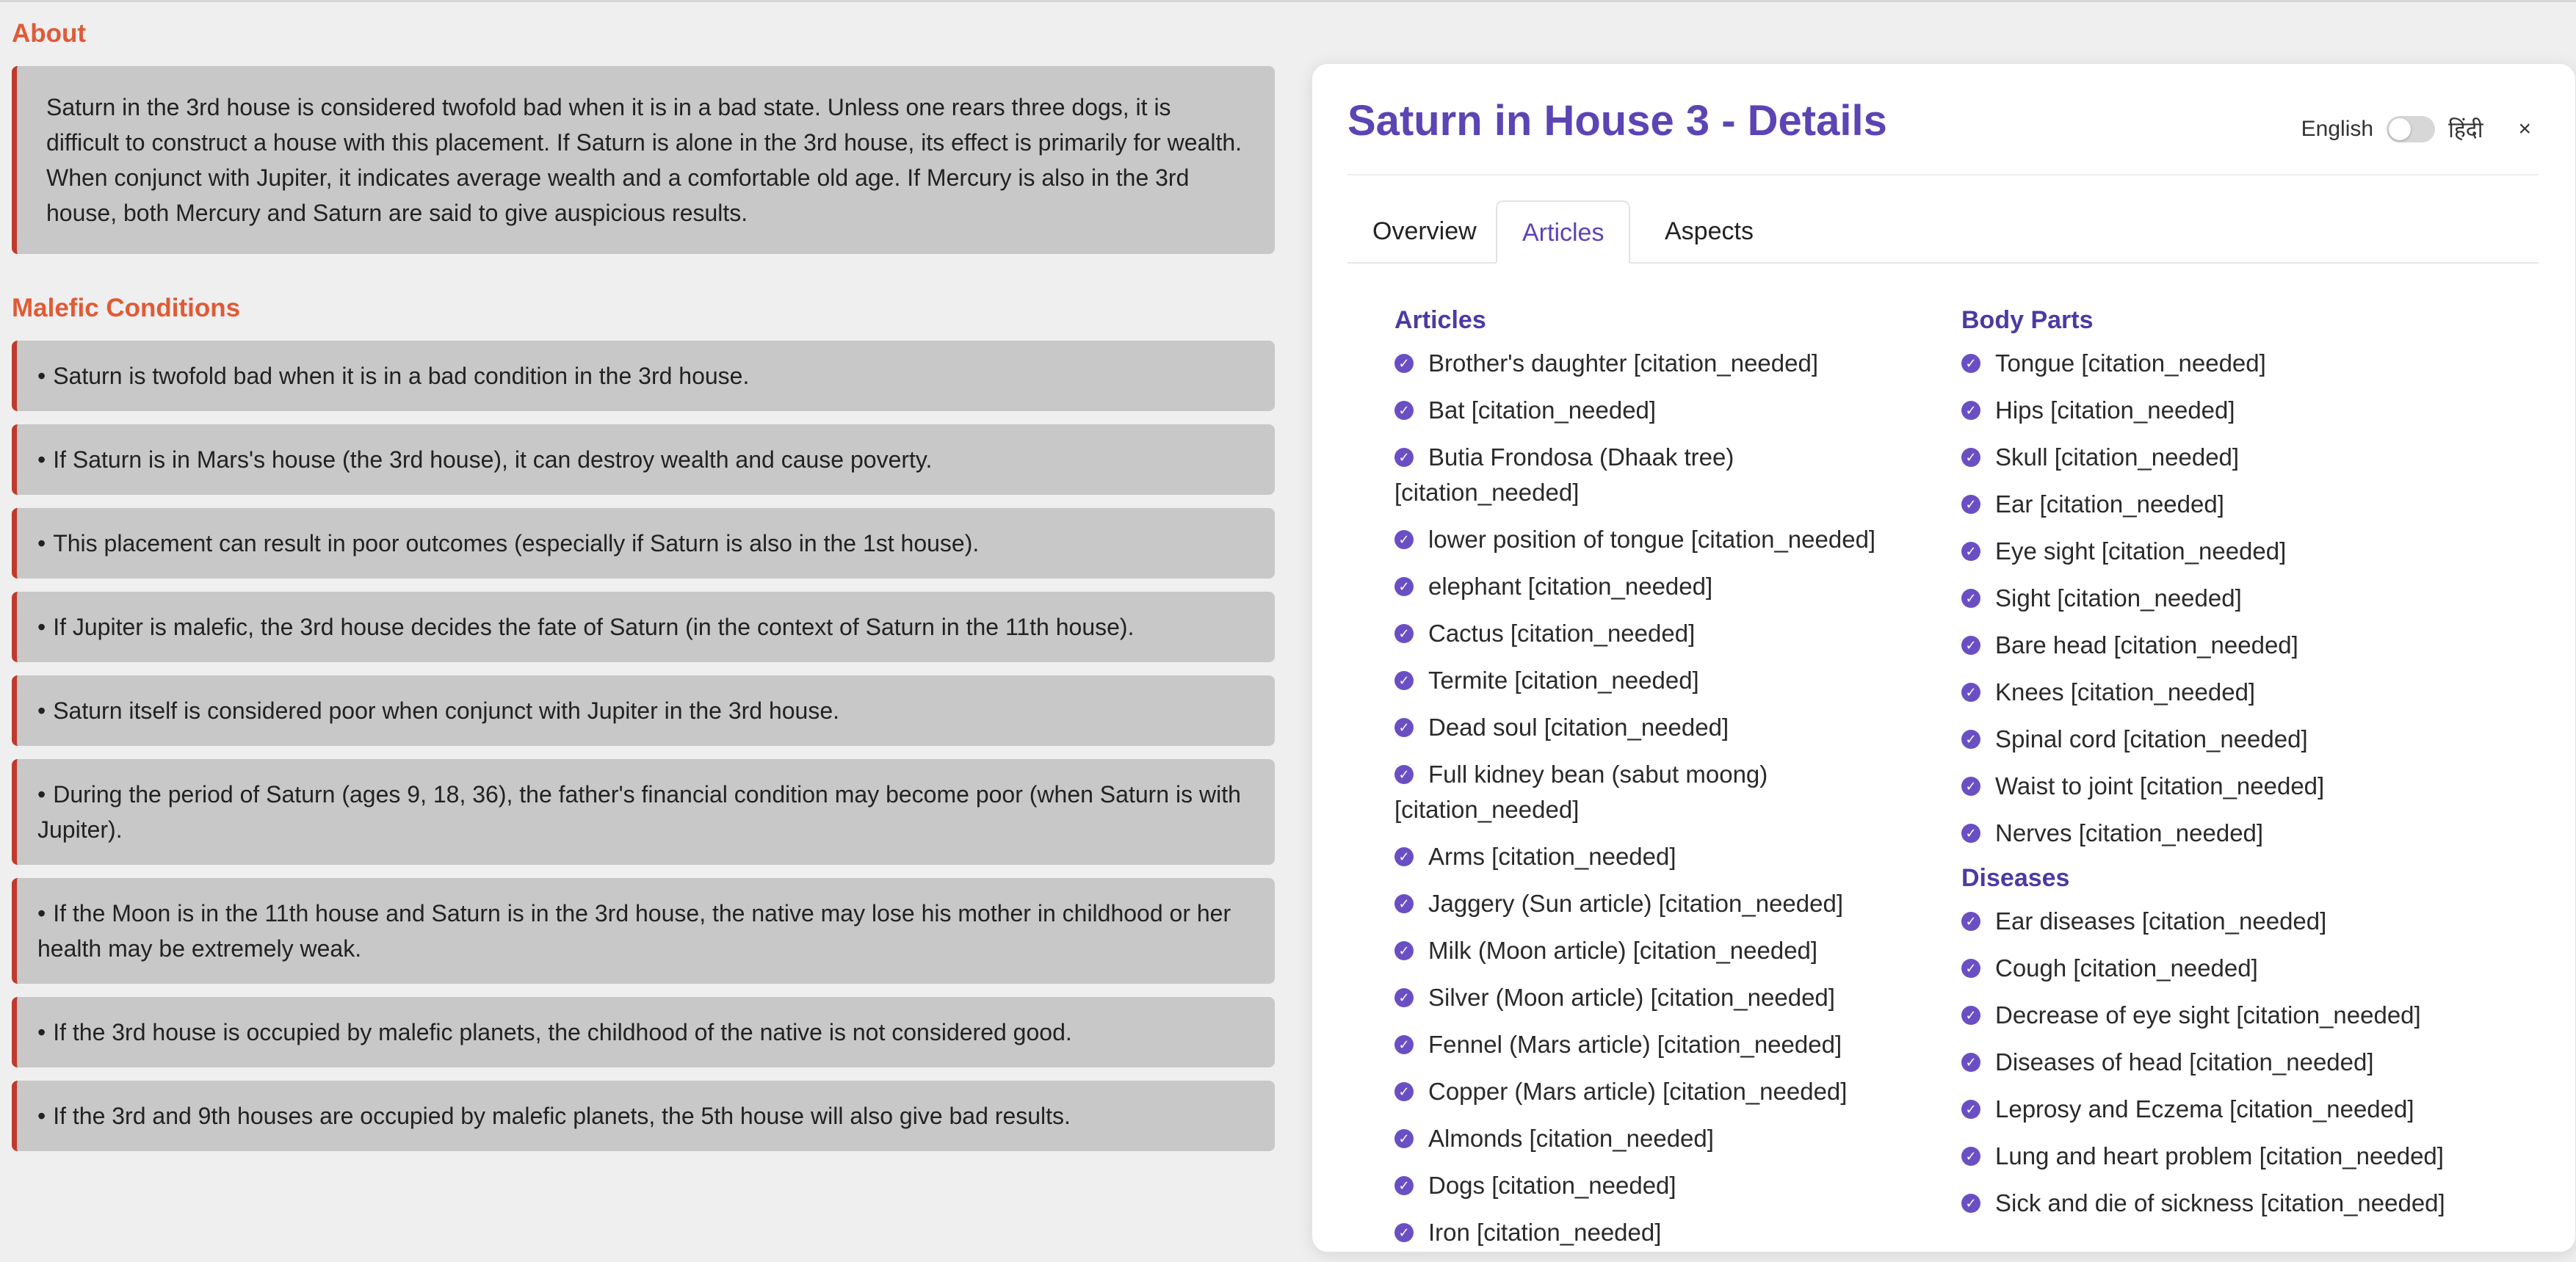 This screenshot has height=1262, width=2576. What do you see at coordinates (1651, 1185) in the screenshot?
I see `article-item: ✓ Dogs [citation_needed]` at bounding box center [1651, 1185].